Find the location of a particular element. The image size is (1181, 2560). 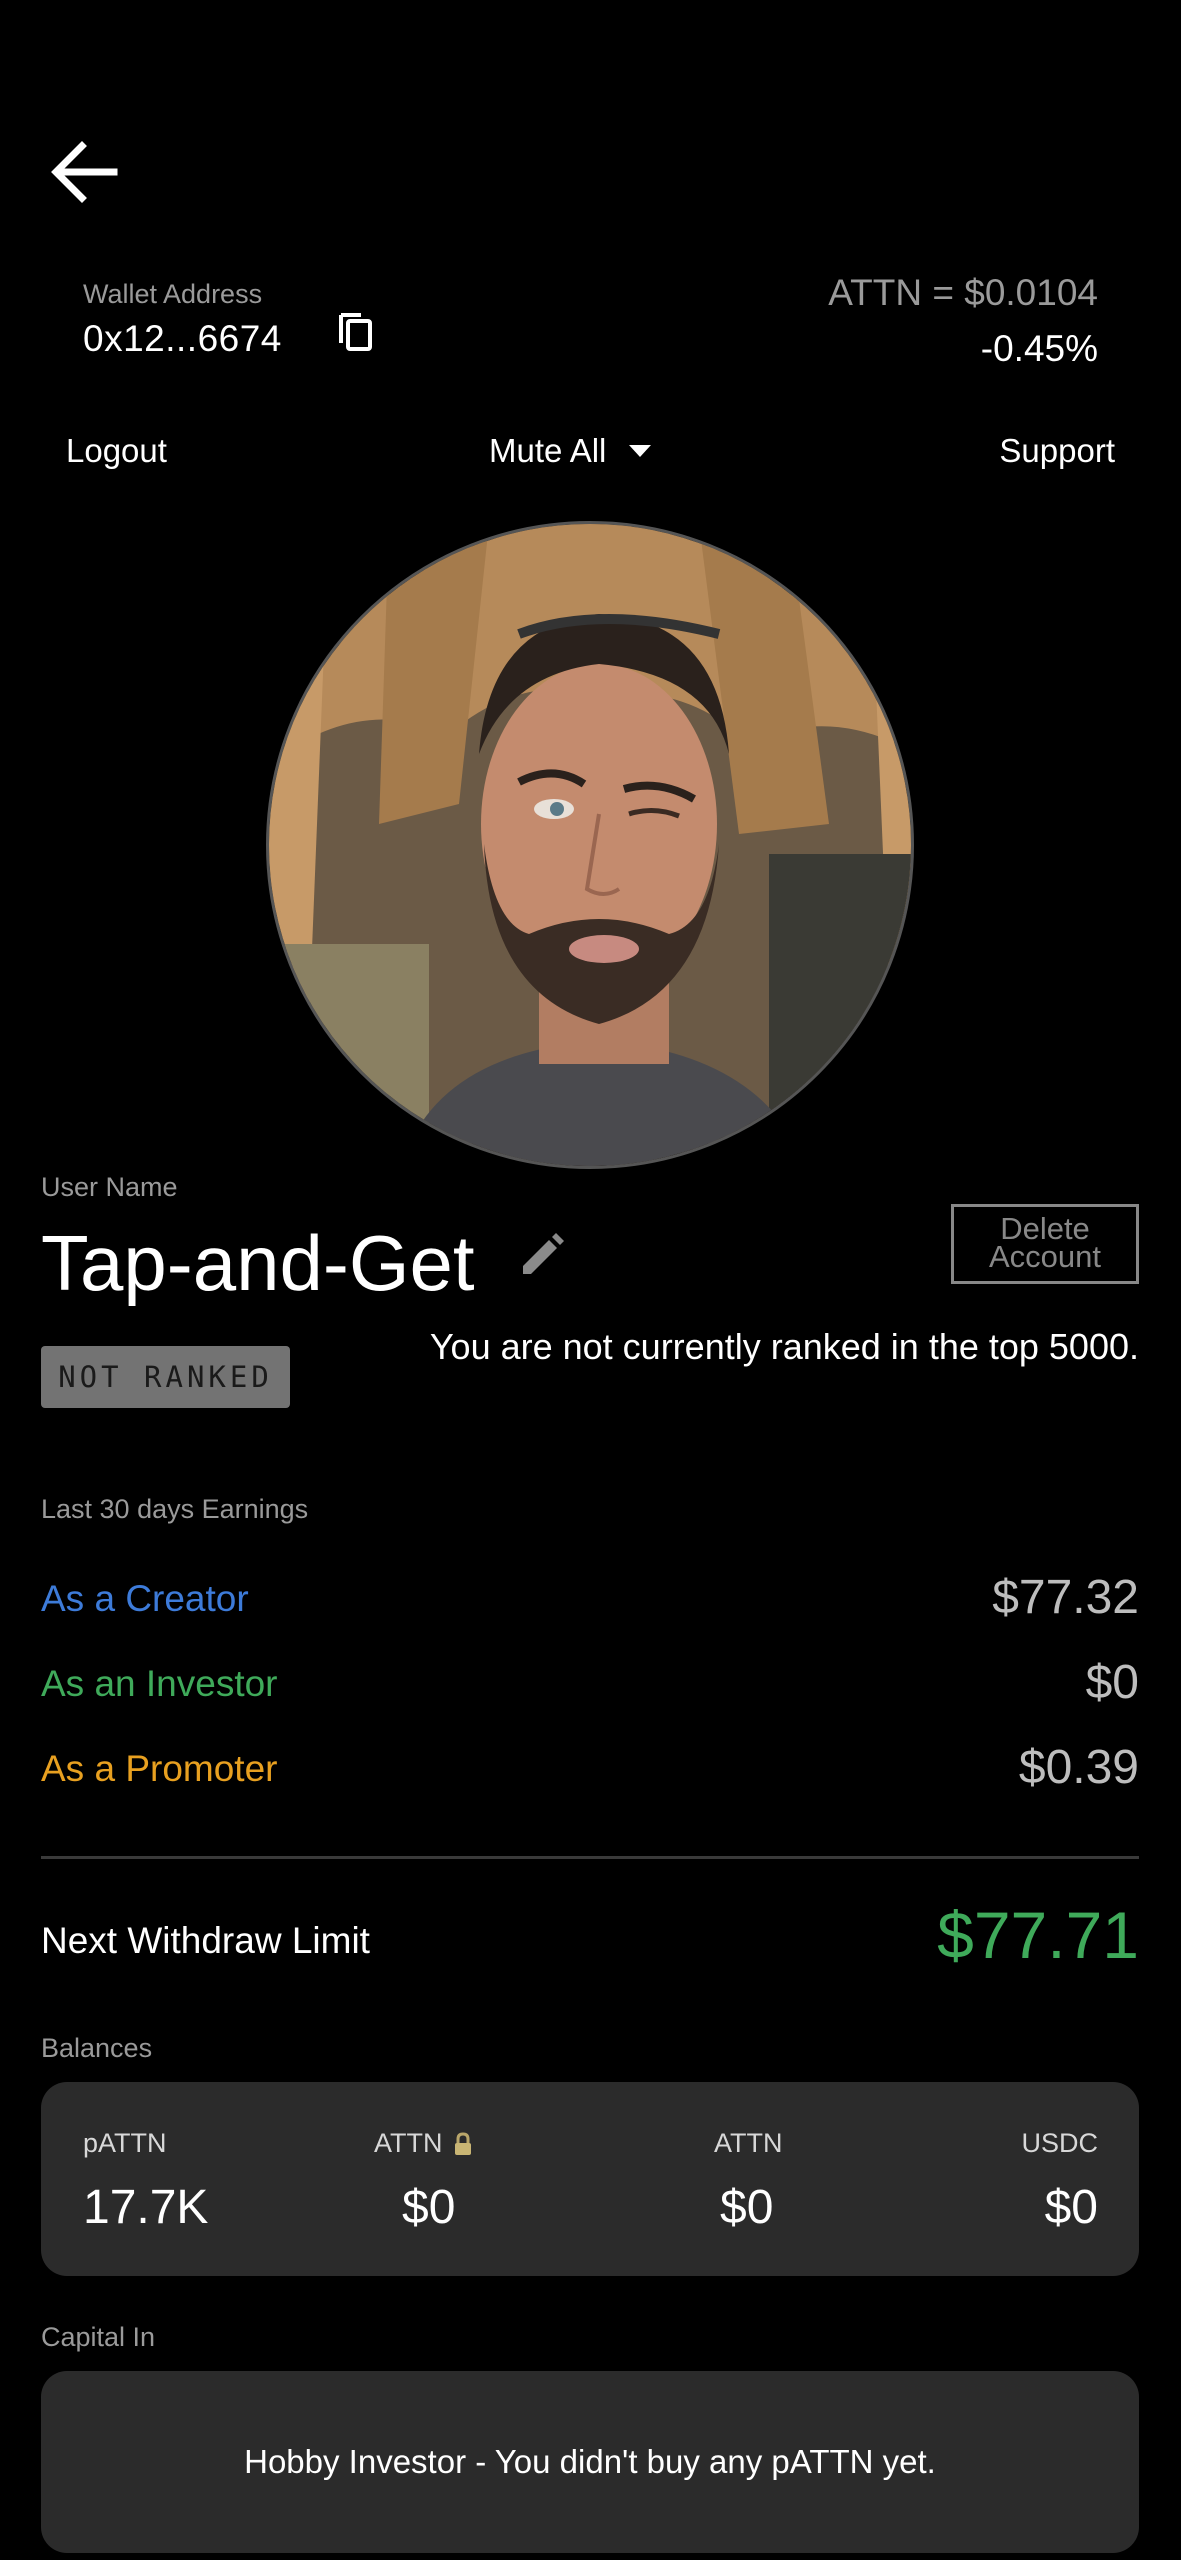

balance-pattn-value: 17.7K is located at coordinates (146, 2207).